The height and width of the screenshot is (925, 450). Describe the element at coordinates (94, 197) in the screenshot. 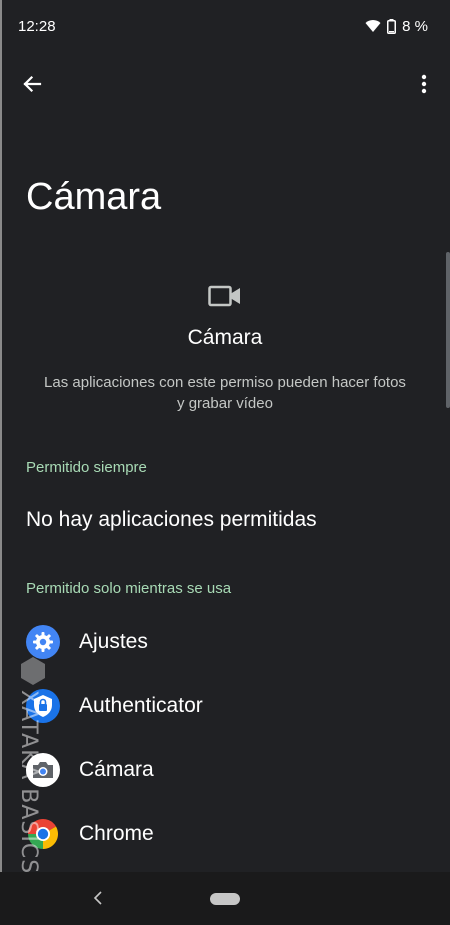

I see `page-title: Cámara` at that location.